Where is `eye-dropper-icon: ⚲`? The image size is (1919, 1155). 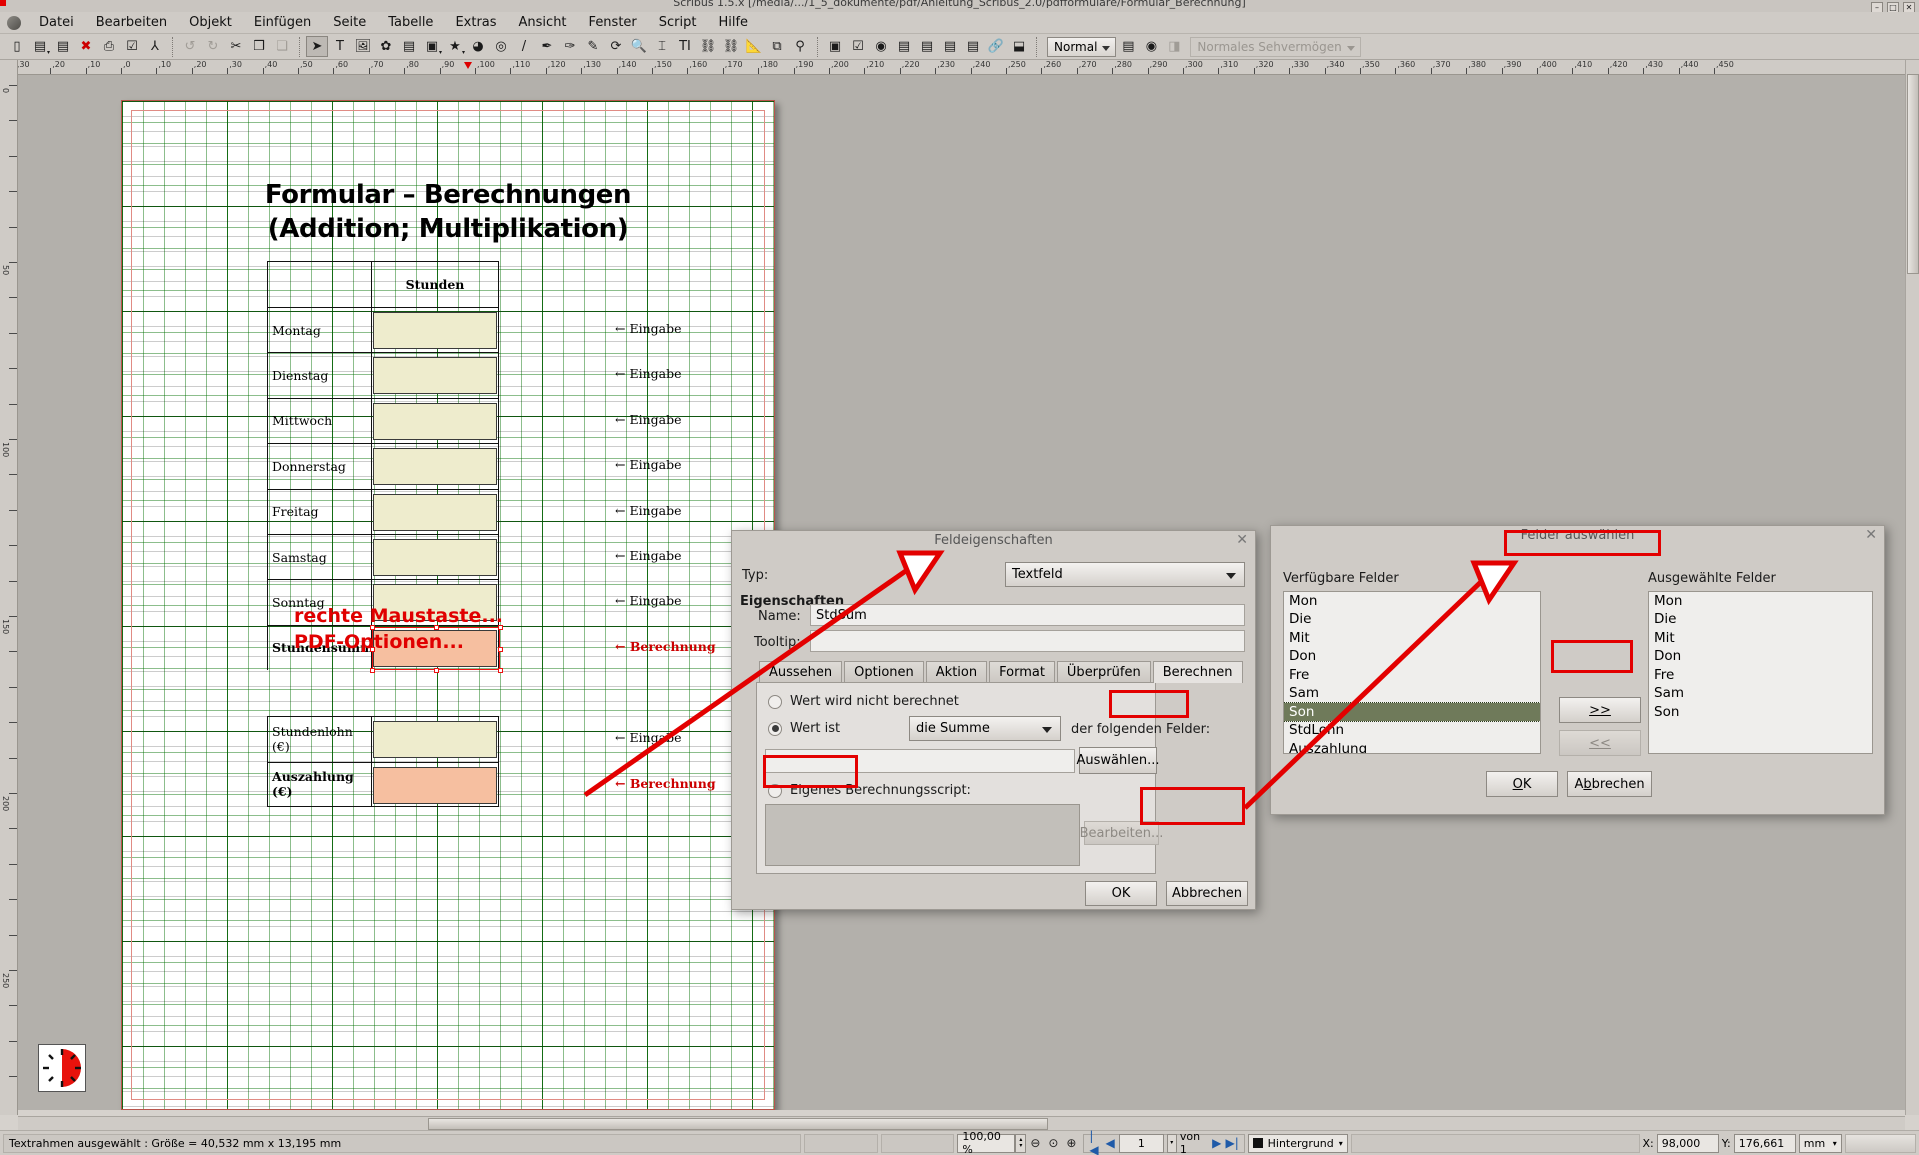 eye-dropper-icon: ⚲ is located at coordinates (800, 46).